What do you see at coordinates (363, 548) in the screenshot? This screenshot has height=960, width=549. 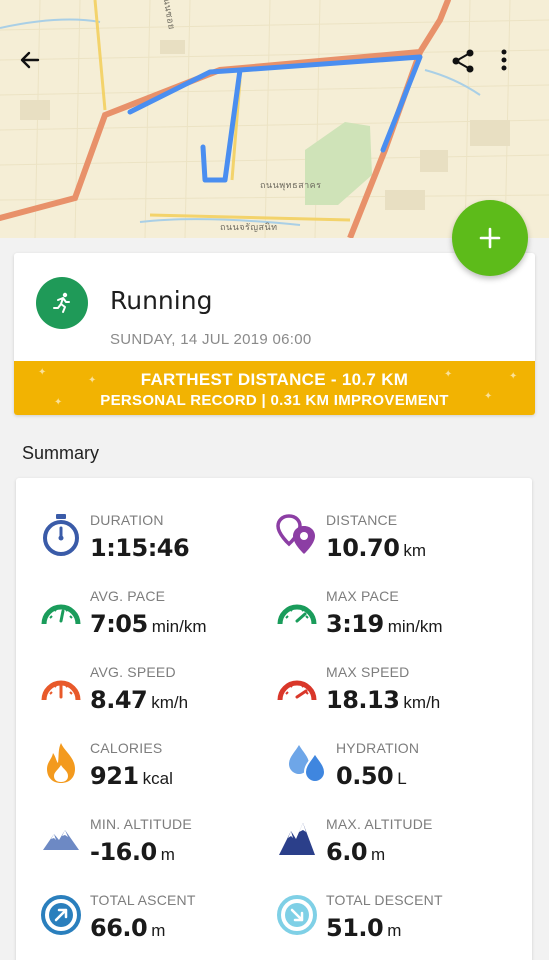 I see `stat-value: 10.70` at bounding box center [363, 548].